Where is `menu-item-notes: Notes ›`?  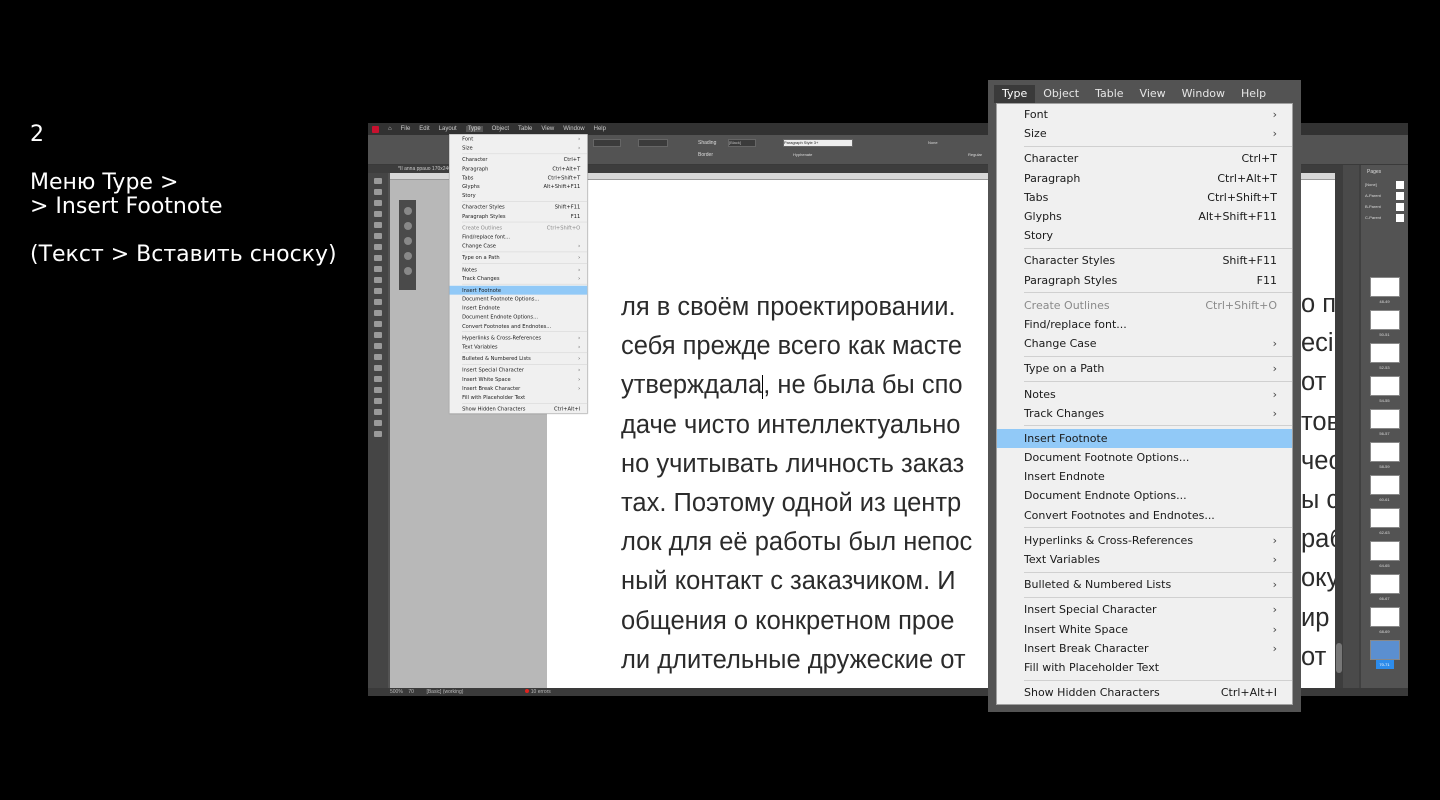
menu-item-notes: Notes › is located at coordinates (1144, 393).